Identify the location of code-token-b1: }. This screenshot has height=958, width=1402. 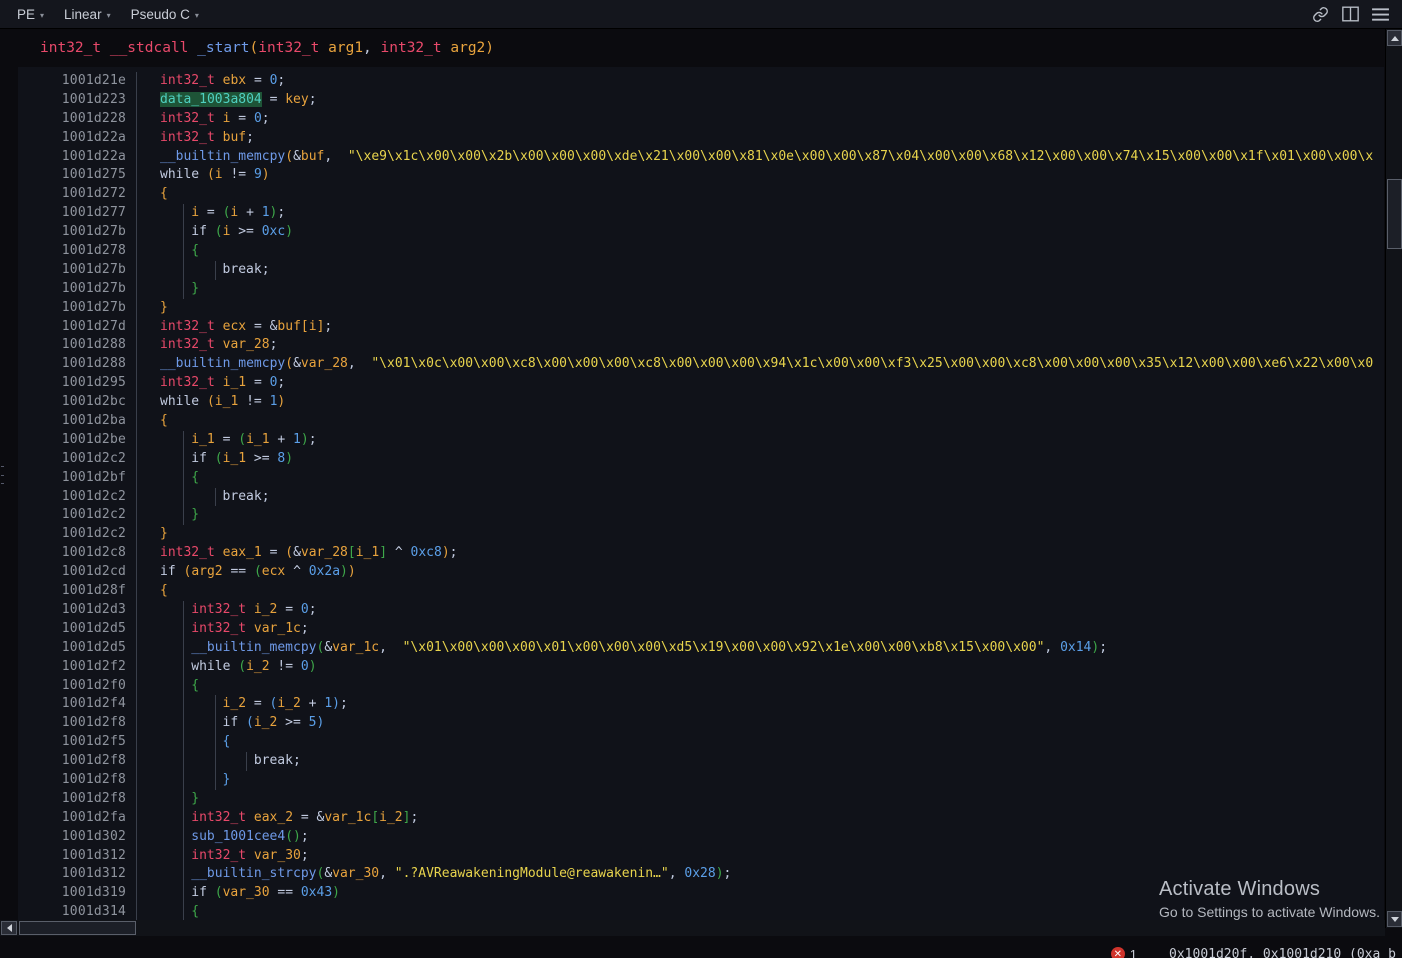
(164, 307).